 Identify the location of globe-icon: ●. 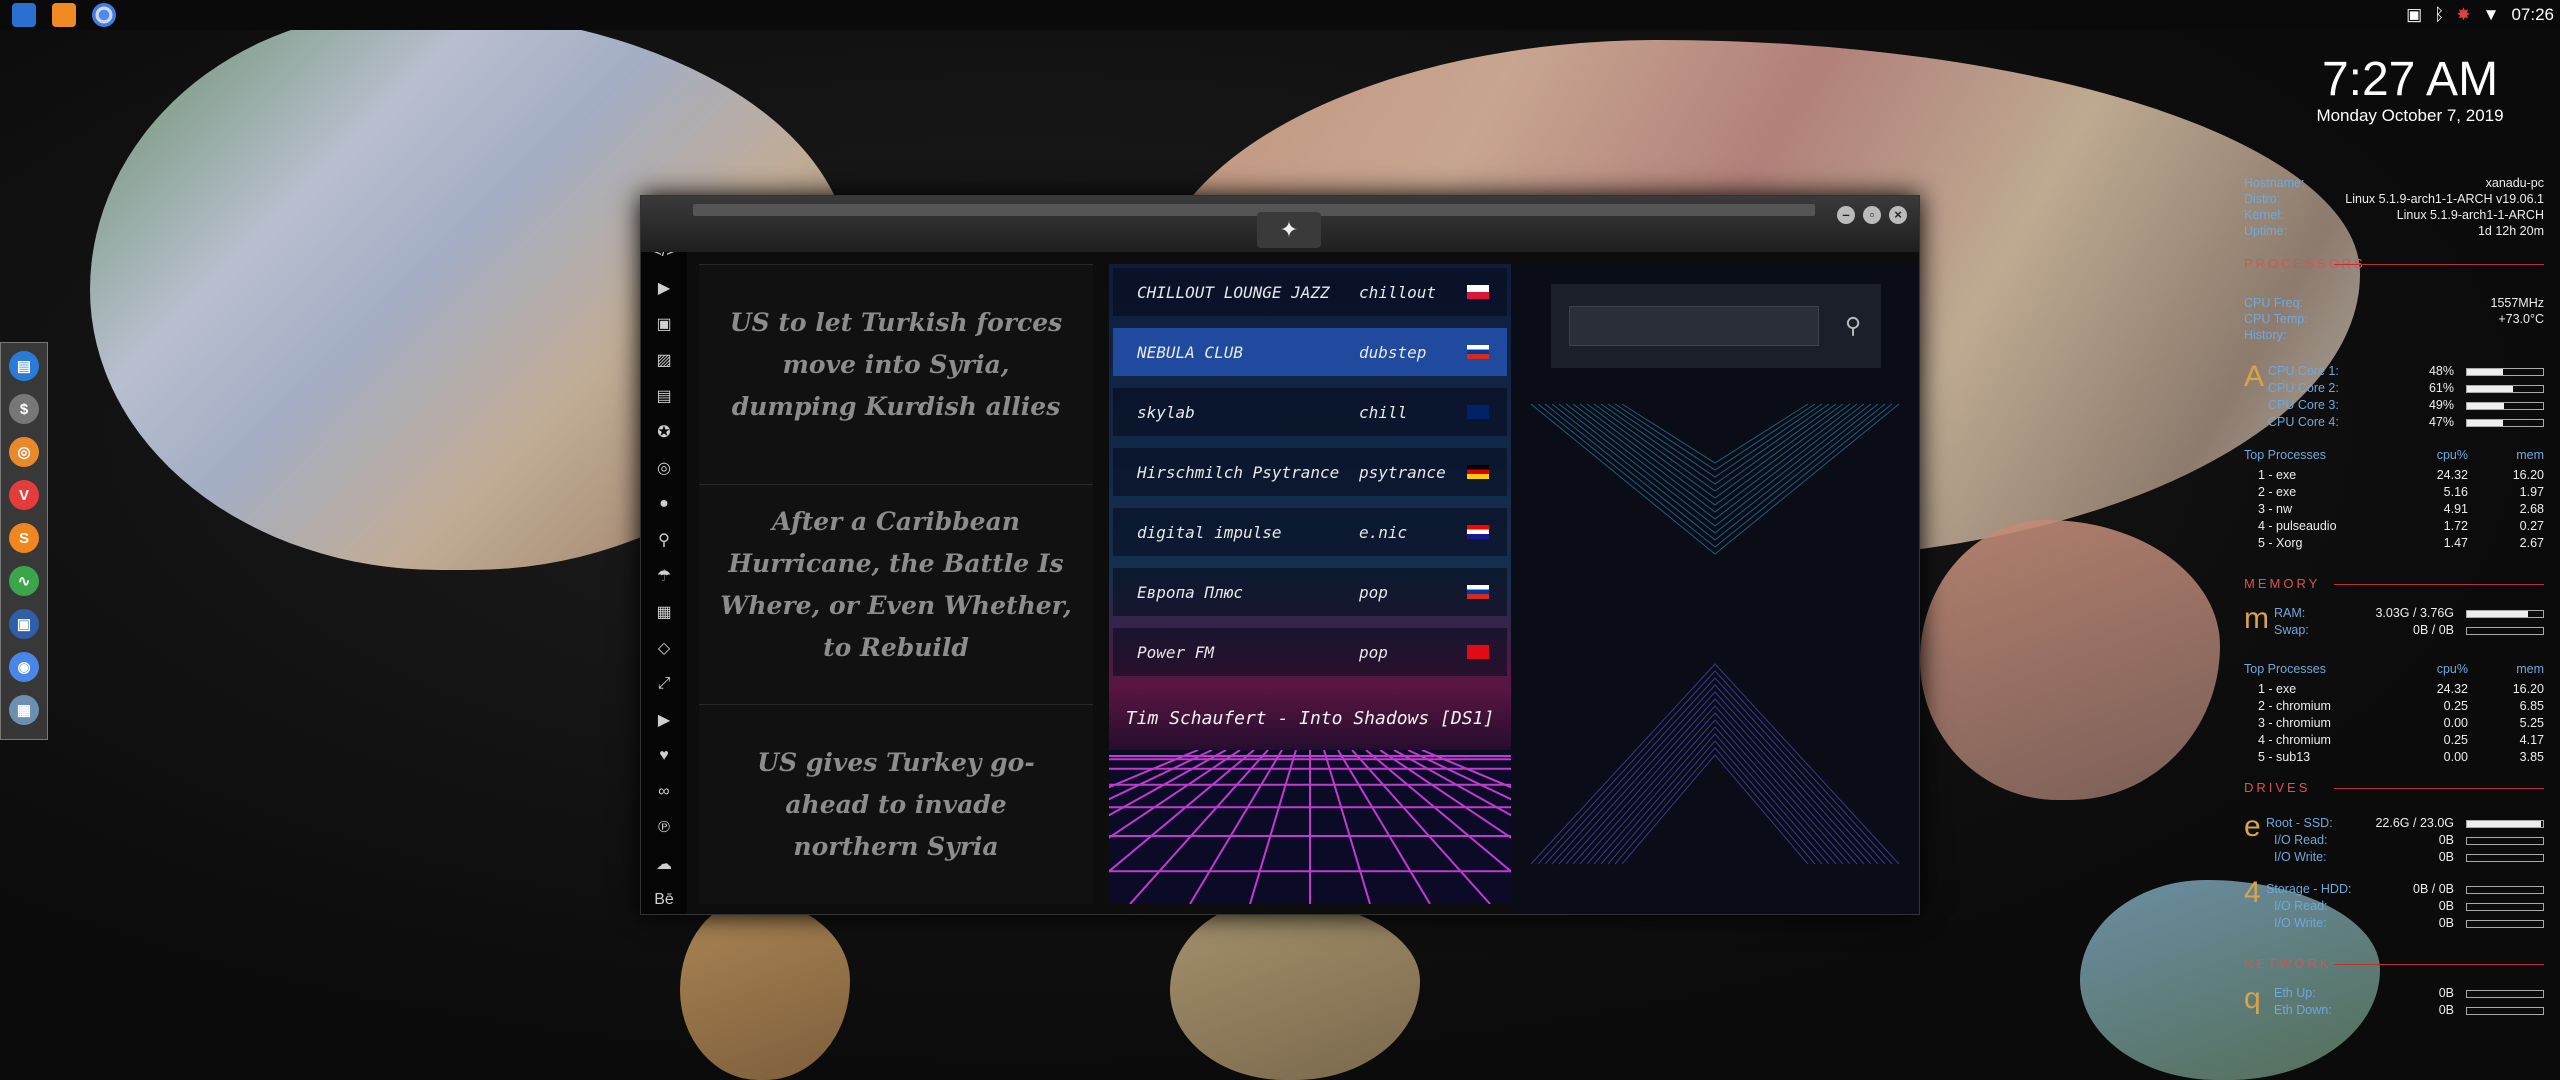
(664, 504).